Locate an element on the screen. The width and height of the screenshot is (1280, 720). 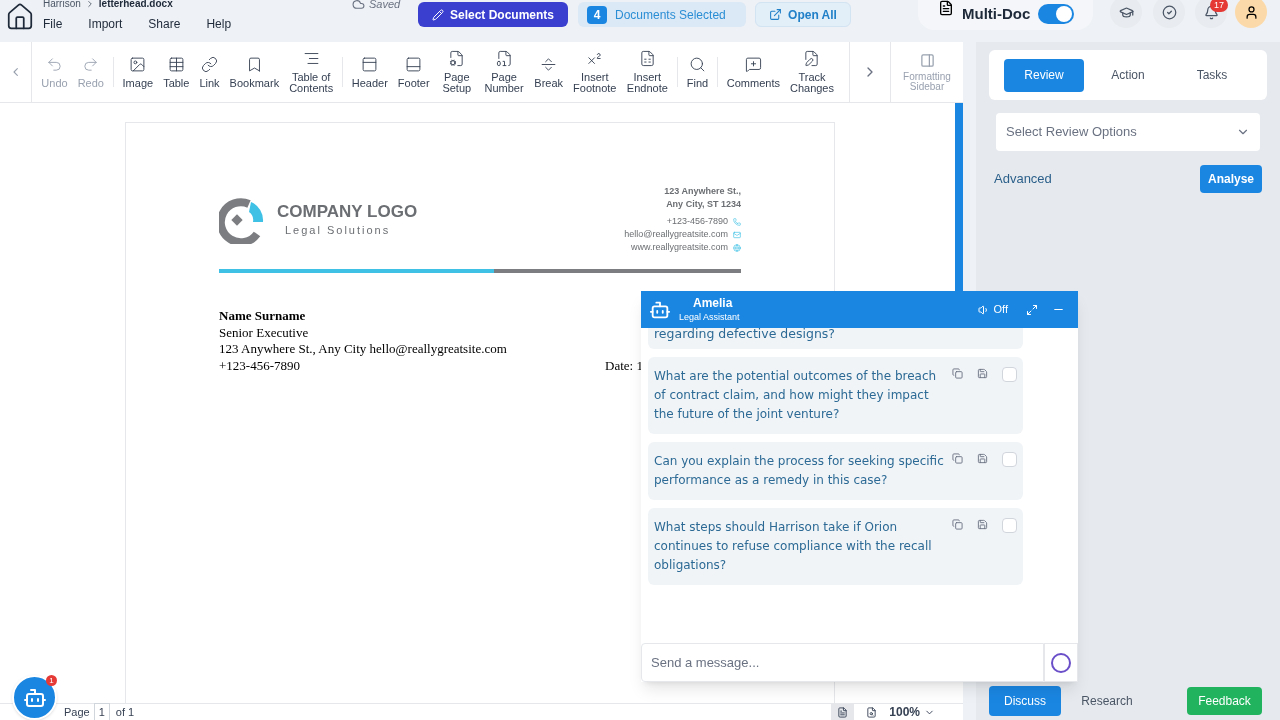
search-icon is located at coordinates (697, 64).